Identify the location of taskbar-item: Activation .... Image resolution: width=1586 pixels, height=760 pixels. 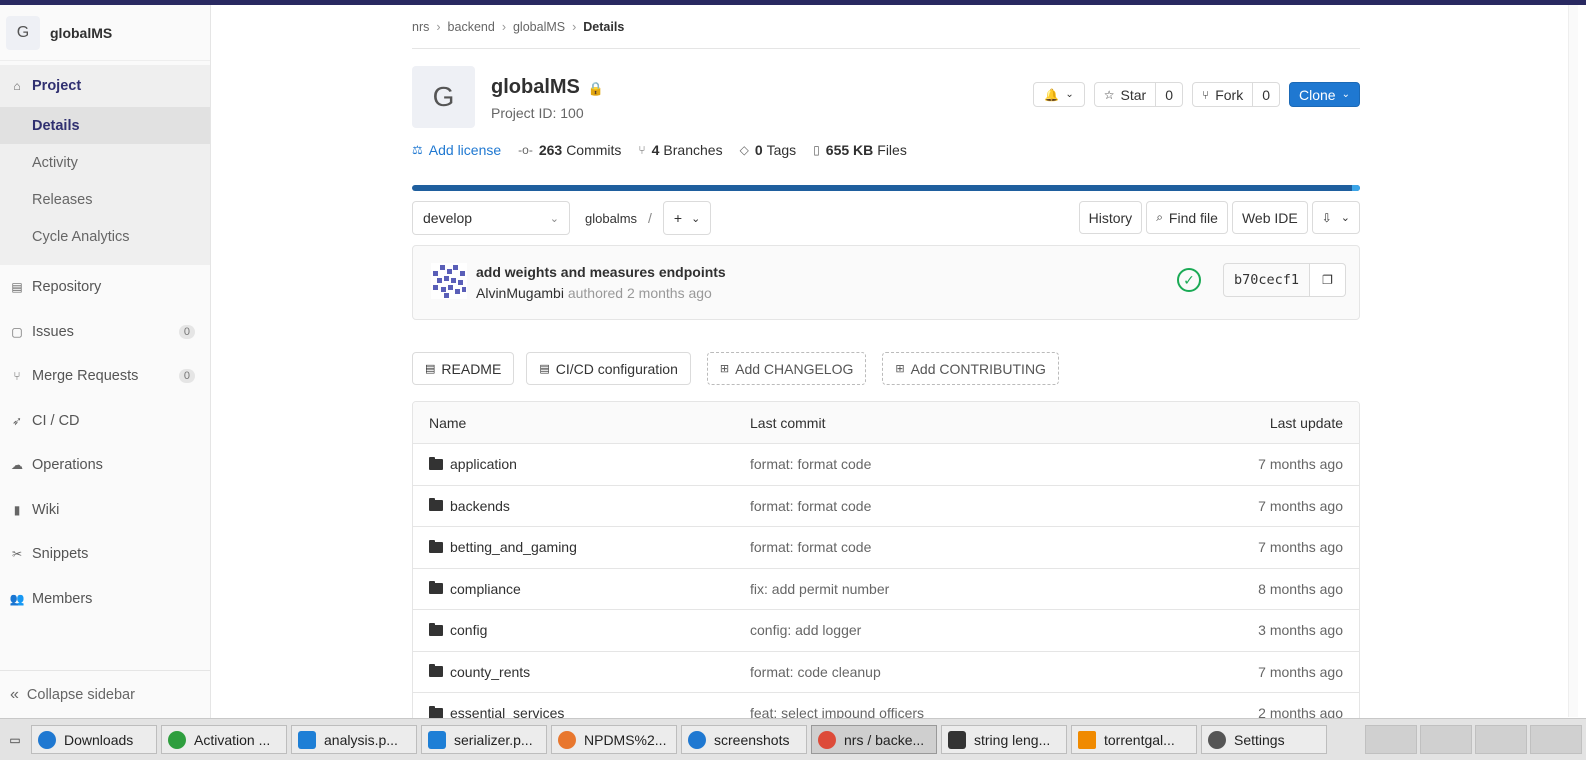
(224, 739).